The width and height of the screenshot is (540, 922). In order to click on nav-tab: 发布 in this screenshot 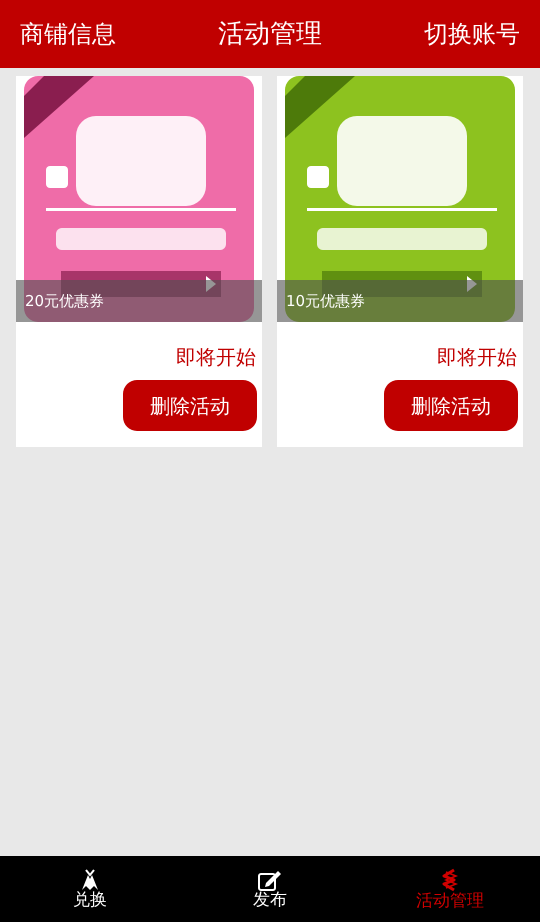, I will do `click(270, 889)`.